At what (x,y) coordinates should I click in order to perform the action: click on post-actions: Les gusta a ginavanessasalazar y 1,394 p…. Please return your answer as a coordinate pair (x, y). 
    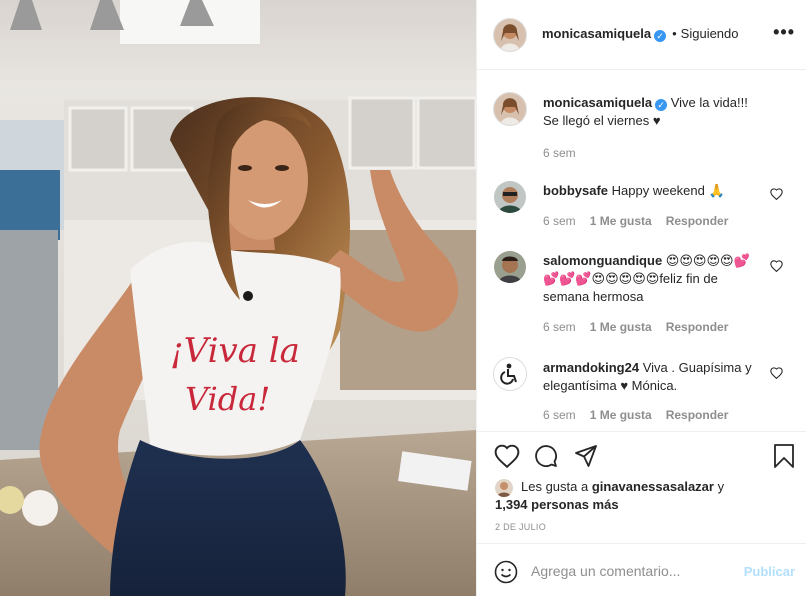
    Looking at the image, I should click on (641, 487).